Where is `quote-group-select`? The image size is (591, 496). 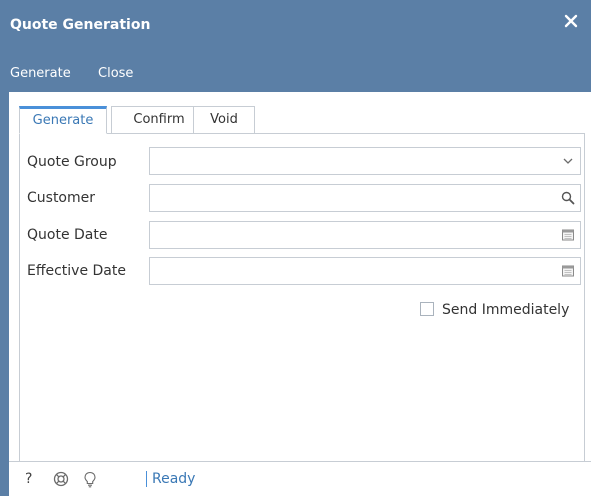 quote-group-select is located at coordinates (365, 161).